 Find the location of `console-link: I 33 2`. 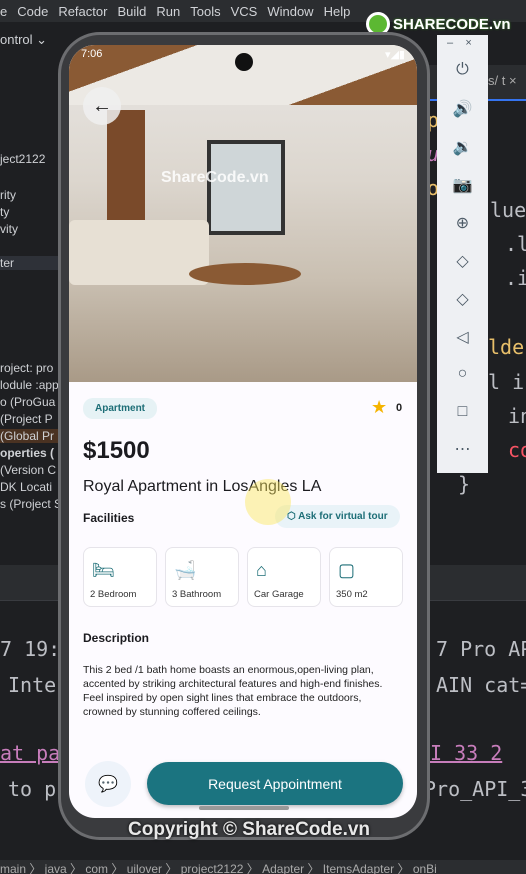

console-link: I 33 2 is located at coordinates (466, 753).